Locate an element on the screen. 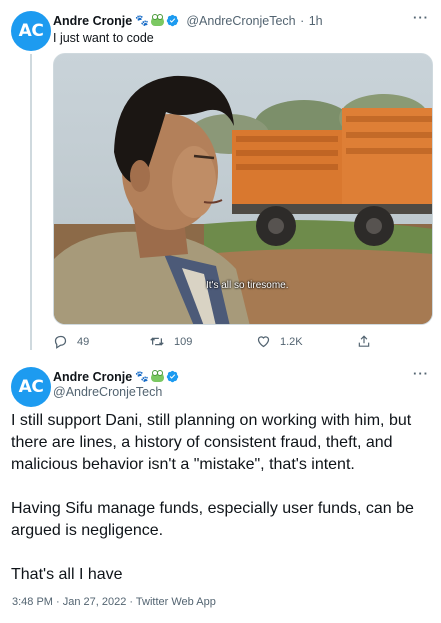 The image size is (441, 623). reply-icon is located at coordinates (60, 342).